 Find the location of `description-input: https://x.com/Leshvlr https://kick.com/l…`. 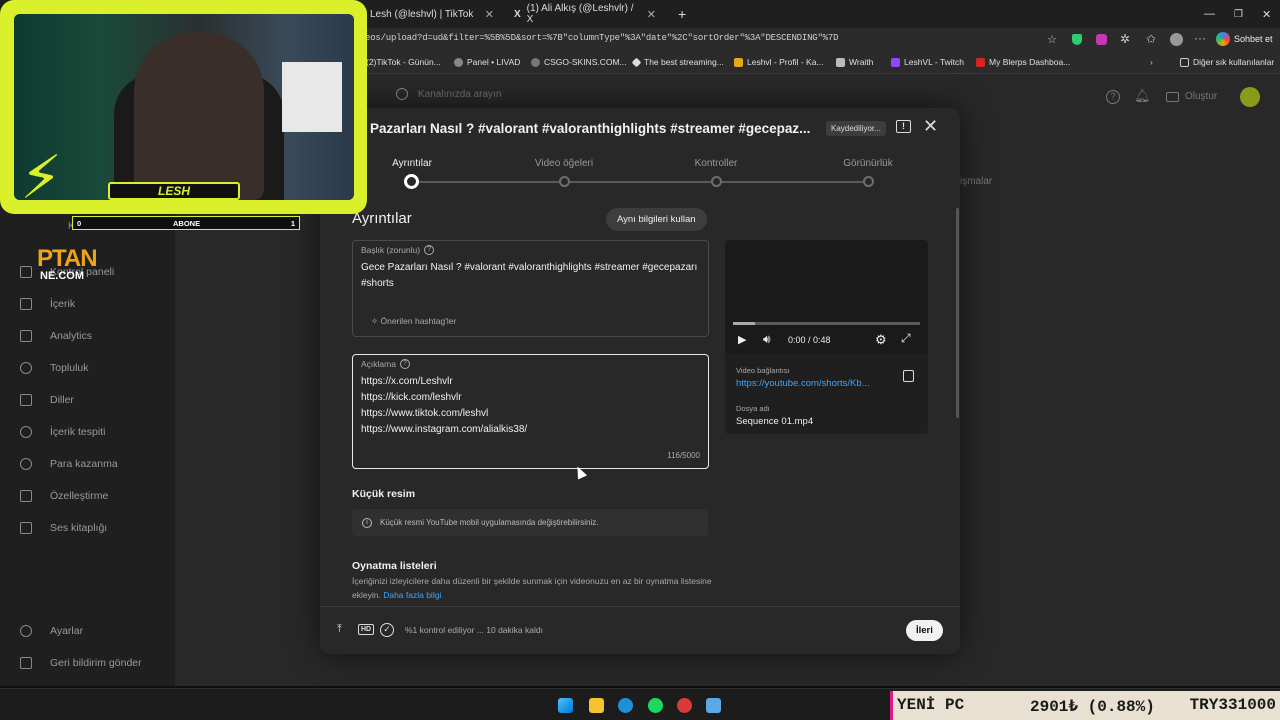

description-input: https://x.com/Leshvlr https://kick.com/l… is located at coordinates (444, 406).